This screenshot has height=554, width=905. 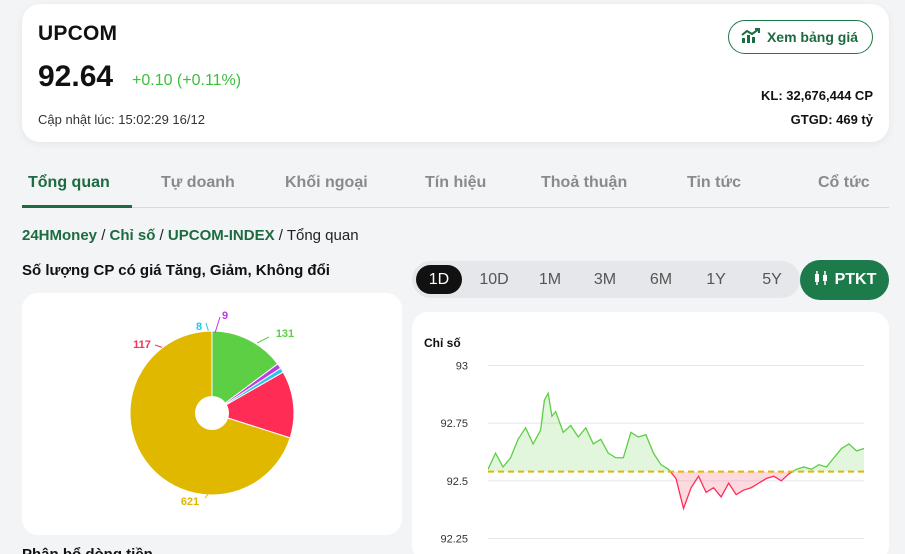 I want to click on pie-chart: 13198117621, so click(x=212, y=409).